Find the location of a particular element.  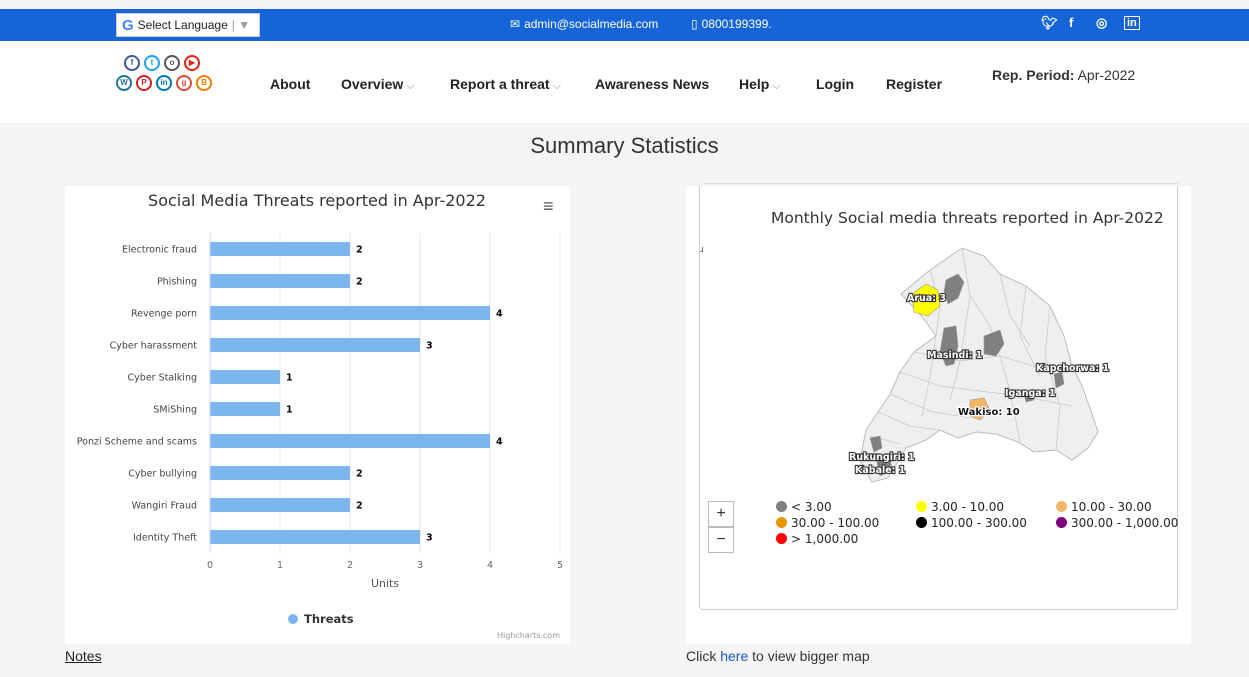

email-contact: ✉ admin@socialmedia.com is located at coordinates (584, 24).